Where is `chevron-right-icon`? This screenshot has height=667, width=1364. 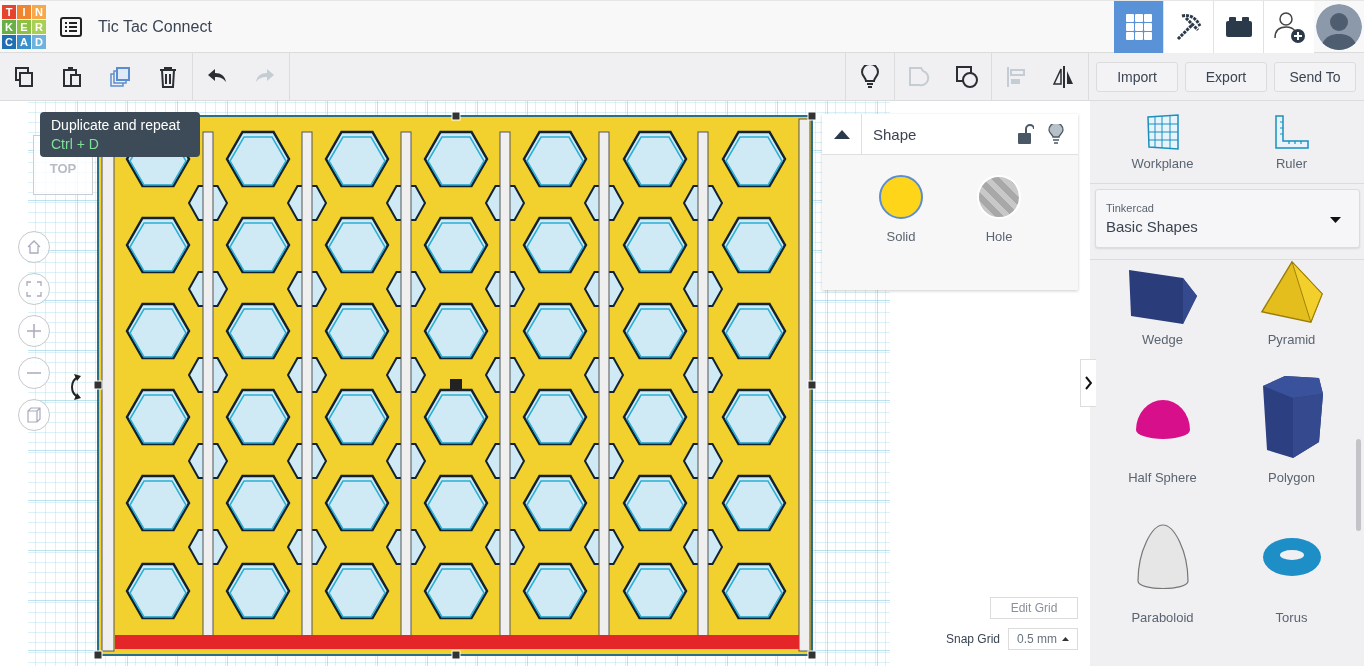
chevron-right-icon is located at coordinates (1088, 383).